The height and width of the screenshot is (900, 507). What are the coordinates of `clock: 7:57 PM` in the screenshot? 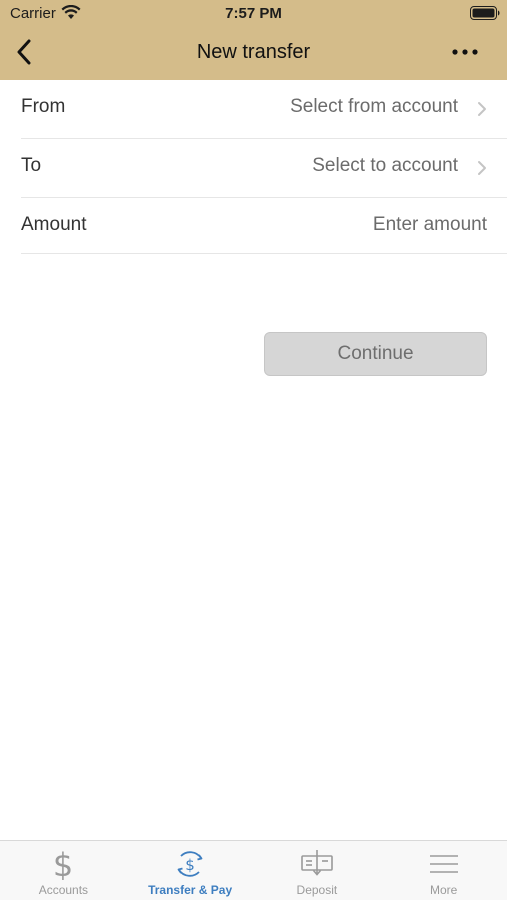 It's located at (253, 13).